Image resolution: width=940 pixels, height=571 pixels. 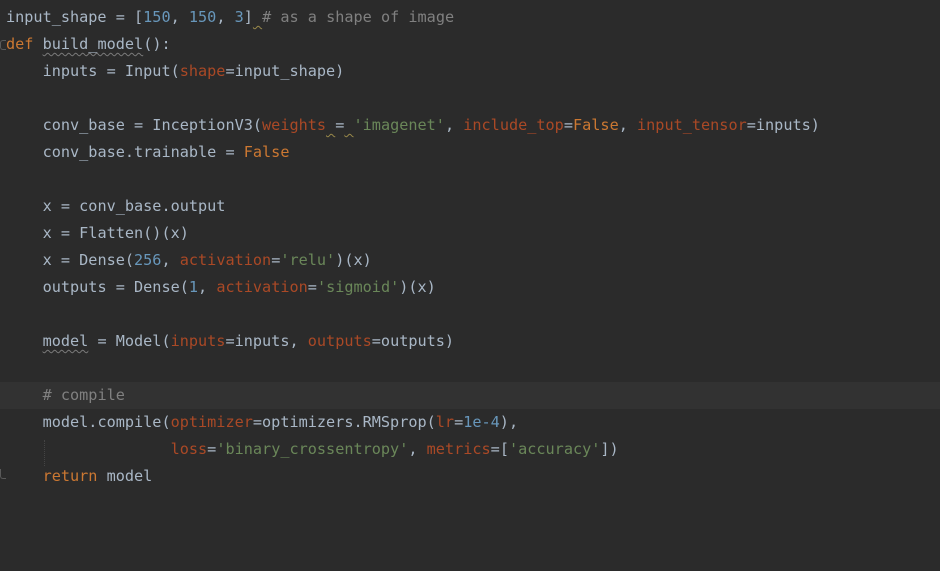 I want to click on code-line-15-current: # compile, so click(x=470, y=395).